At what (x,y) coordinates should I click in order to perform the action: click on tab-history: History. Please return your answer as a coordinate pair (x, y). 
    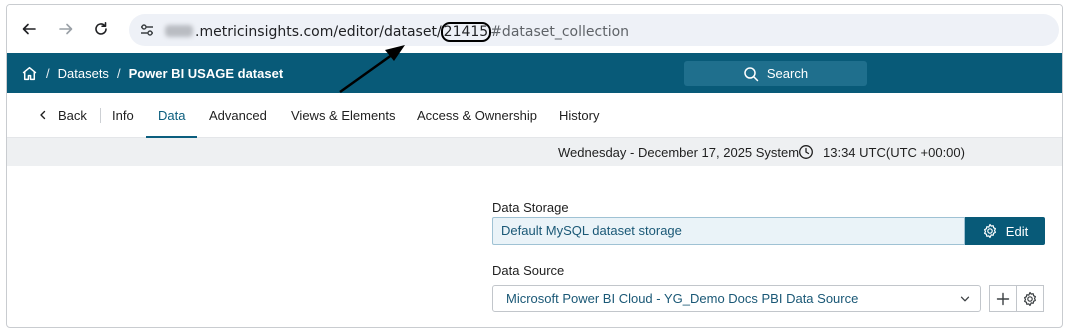
    Looking at the image, I should click on (579, 115).